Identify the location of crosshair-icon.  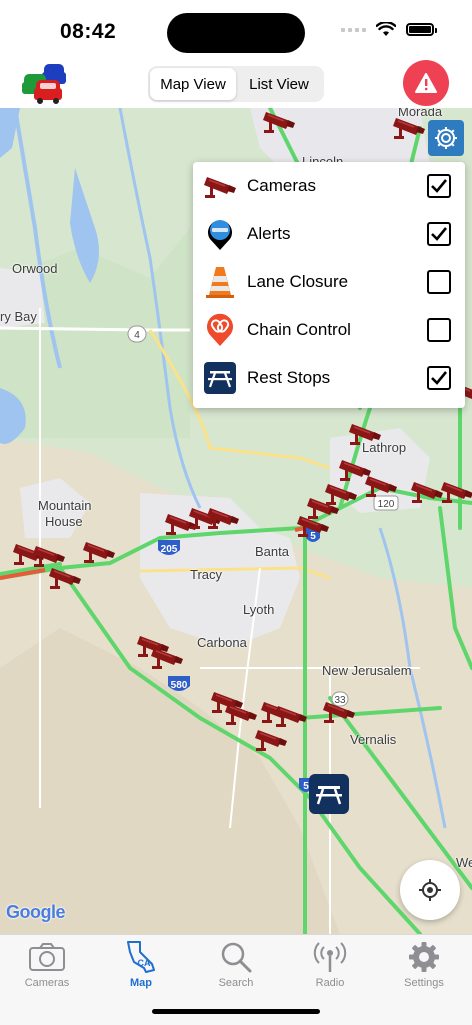
(430, 890).